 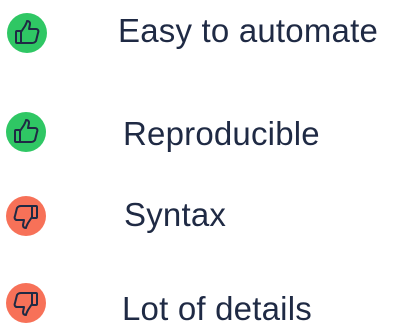 I want to click on list-item-label: Easy to automate, so click(x=248, y=30).